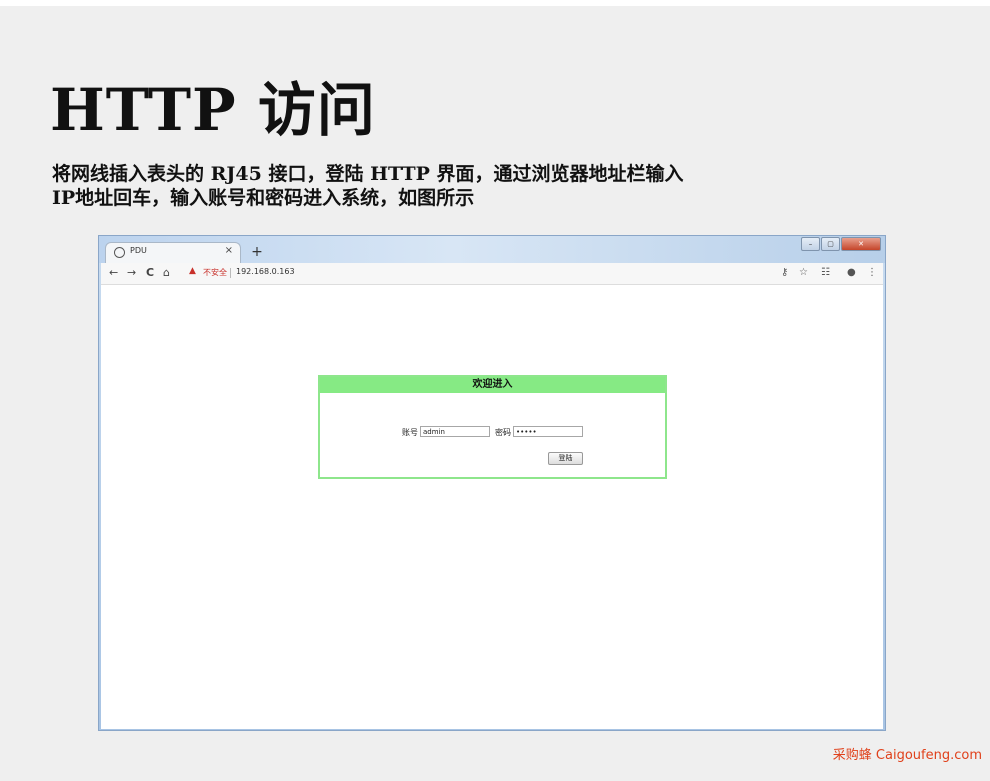 Image resolution: width=990 pixels, height=781 pixels. What do you see at coordinates (257, 252) in the screenshot?
I see `new-tab-button: +` at bounding box center [257, 252].